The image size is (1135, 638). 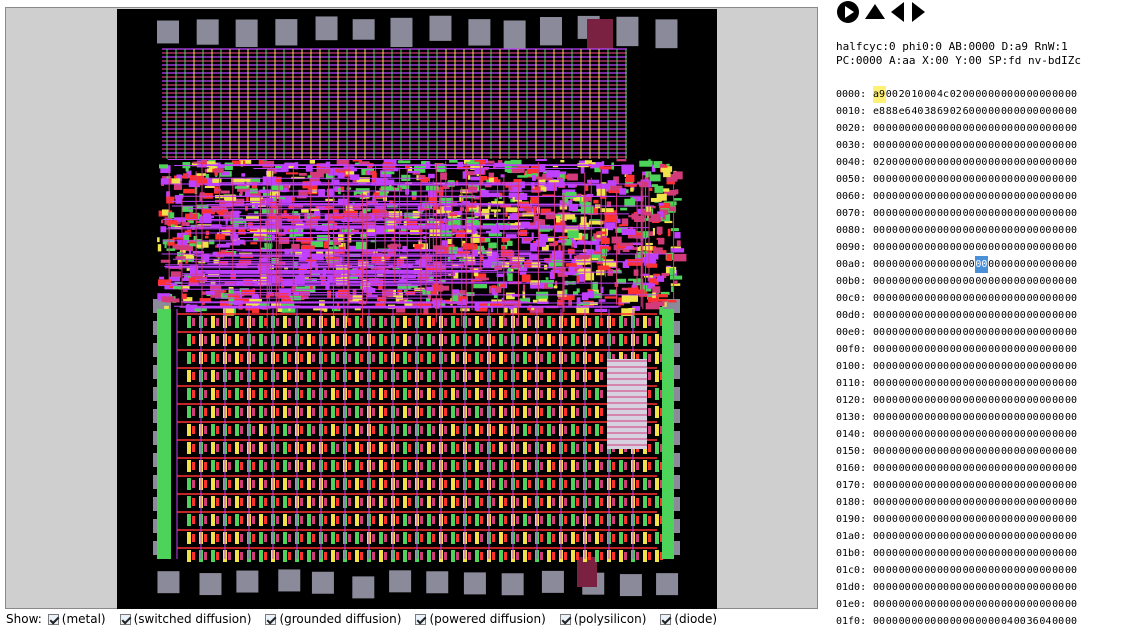 What do you see at coordinates (1007, 621) in the screenshot?
I see `memory-byte: 04` at bounding box center [1007, 621].